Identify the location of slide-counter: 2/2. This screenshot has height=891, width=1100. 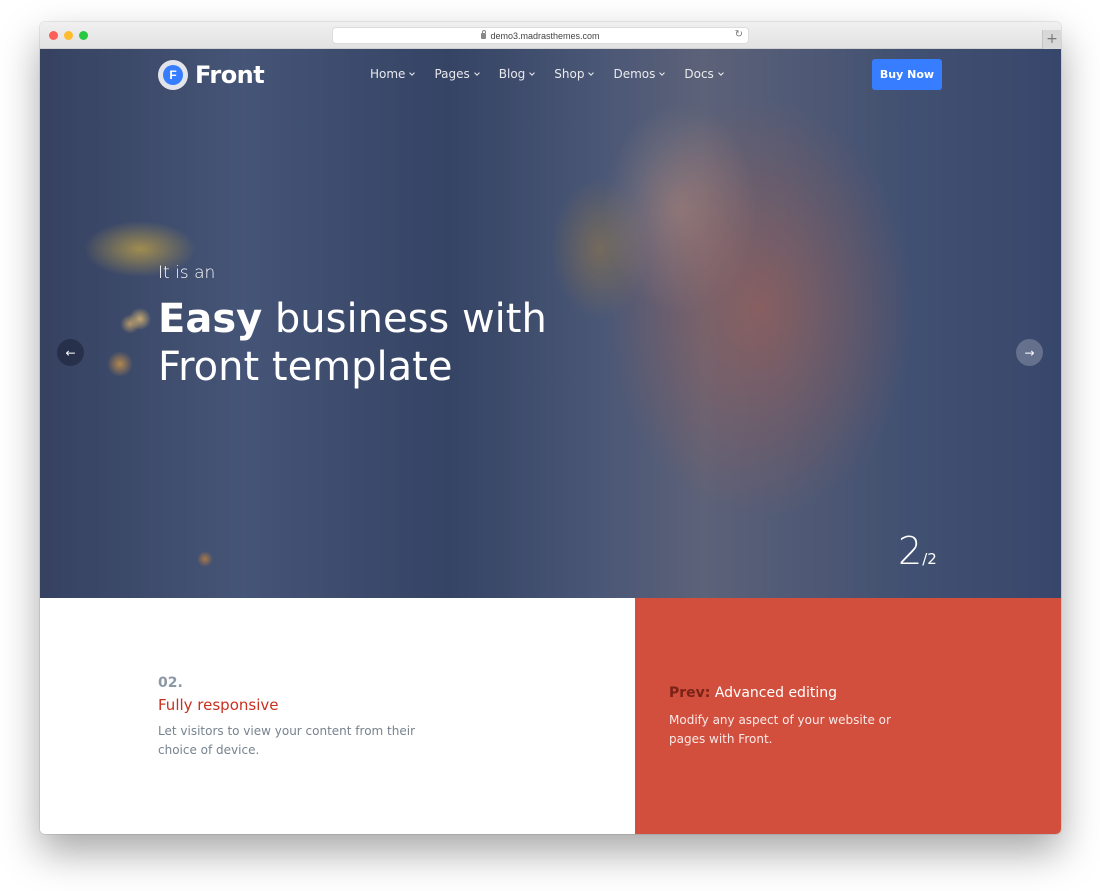
(917, 551).